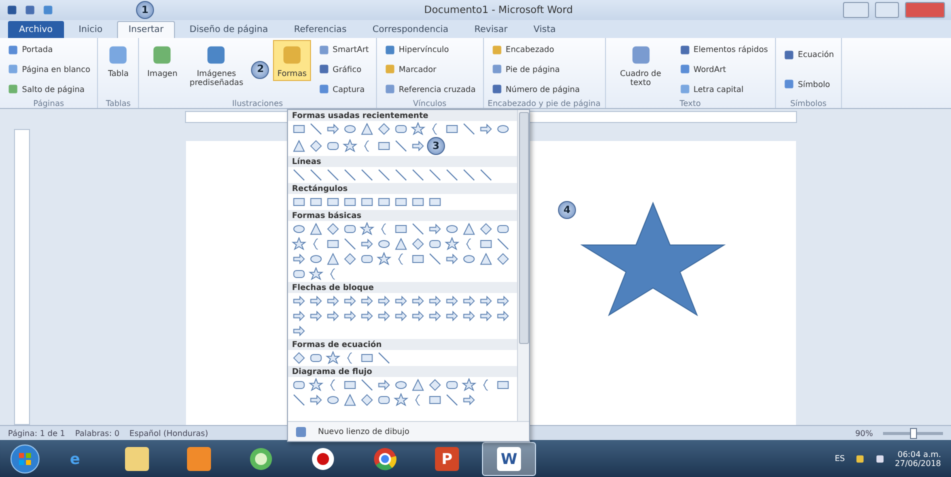 Image resolution: width=951 pixels, height=477 pixels. Describe the element at coordinates (509, 459) in the screenshot. I see `taskbar-button: W` at that location.